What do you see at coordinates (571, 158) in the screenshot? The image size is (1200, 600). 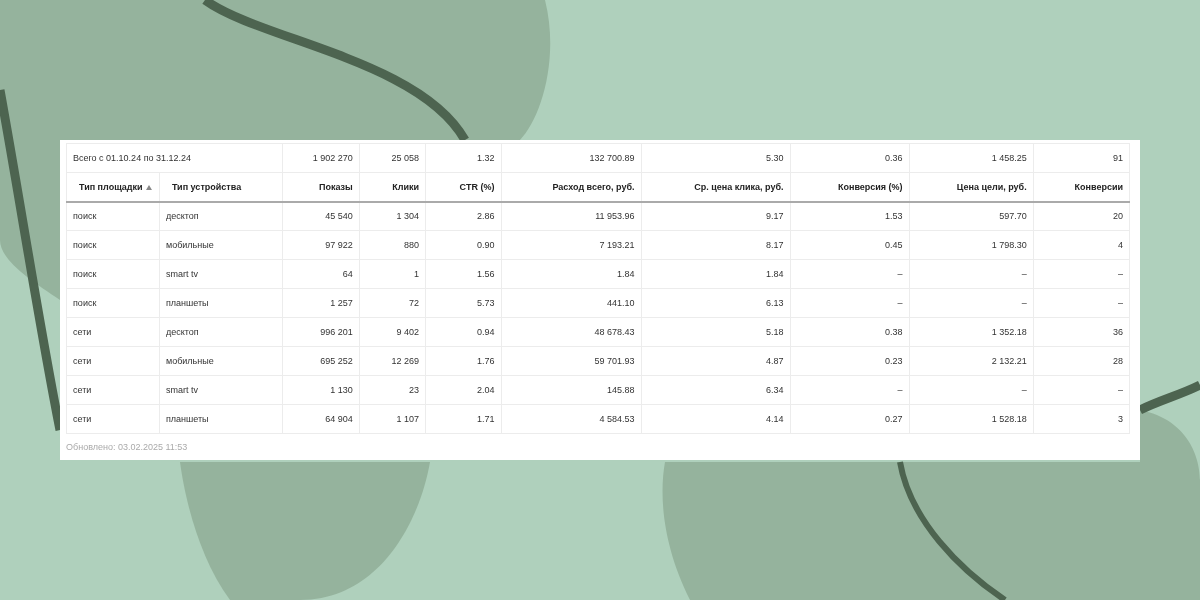 I see `total-cell: 132 700.89` at bounding box center [571, 158].